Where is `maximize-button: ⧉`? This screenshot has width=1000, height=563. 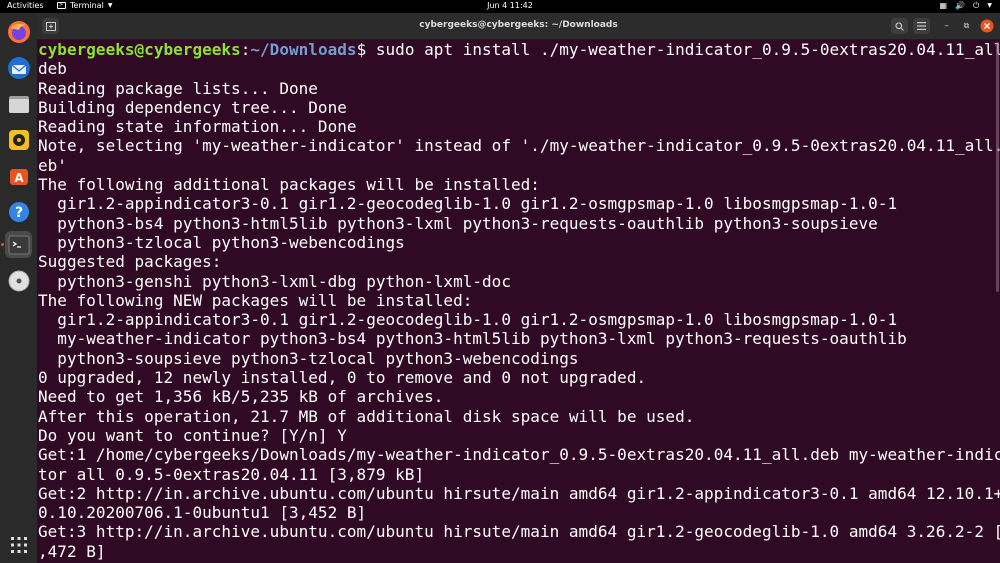 maximize-button: ⧉ is located at coordinates (966, 26).